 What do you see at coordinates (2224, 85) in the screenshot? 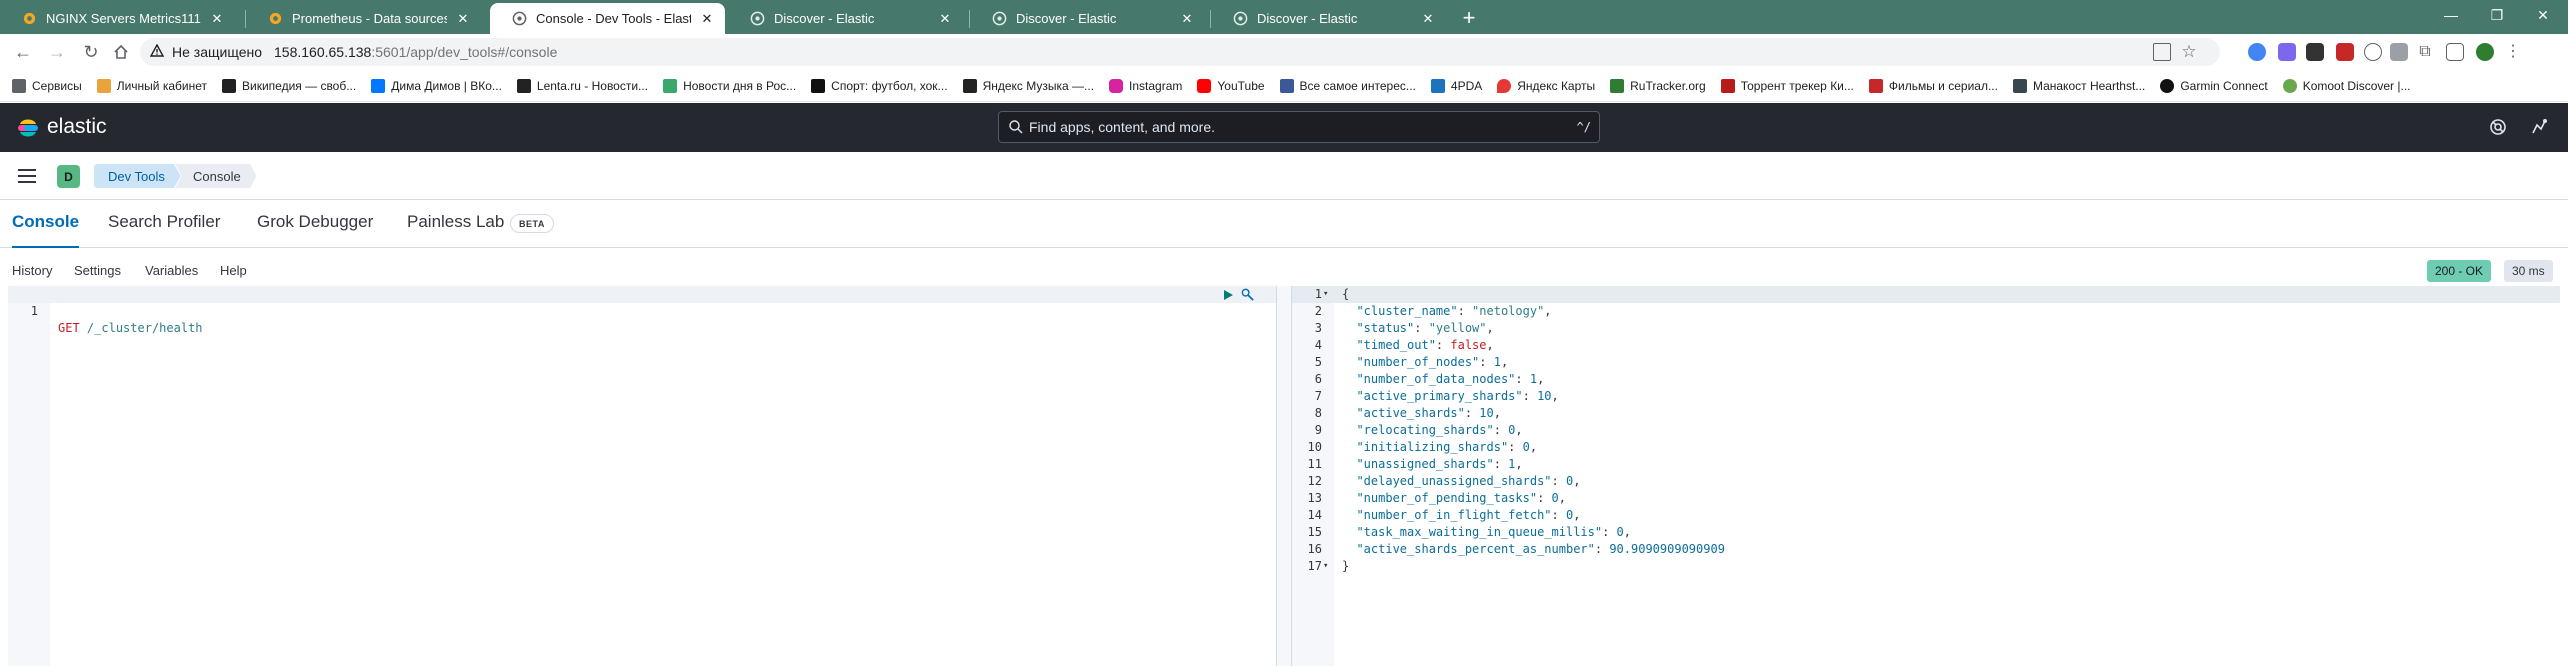
I see `bookmark-label: Garmin Connect` at bounding box center [2224, 85].